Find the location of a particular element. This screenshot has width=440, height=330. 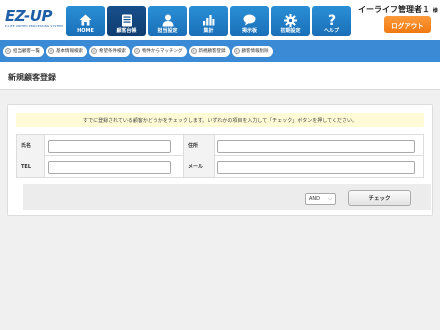

nav-label: 初期設定 is located at coordinates (290, 31).